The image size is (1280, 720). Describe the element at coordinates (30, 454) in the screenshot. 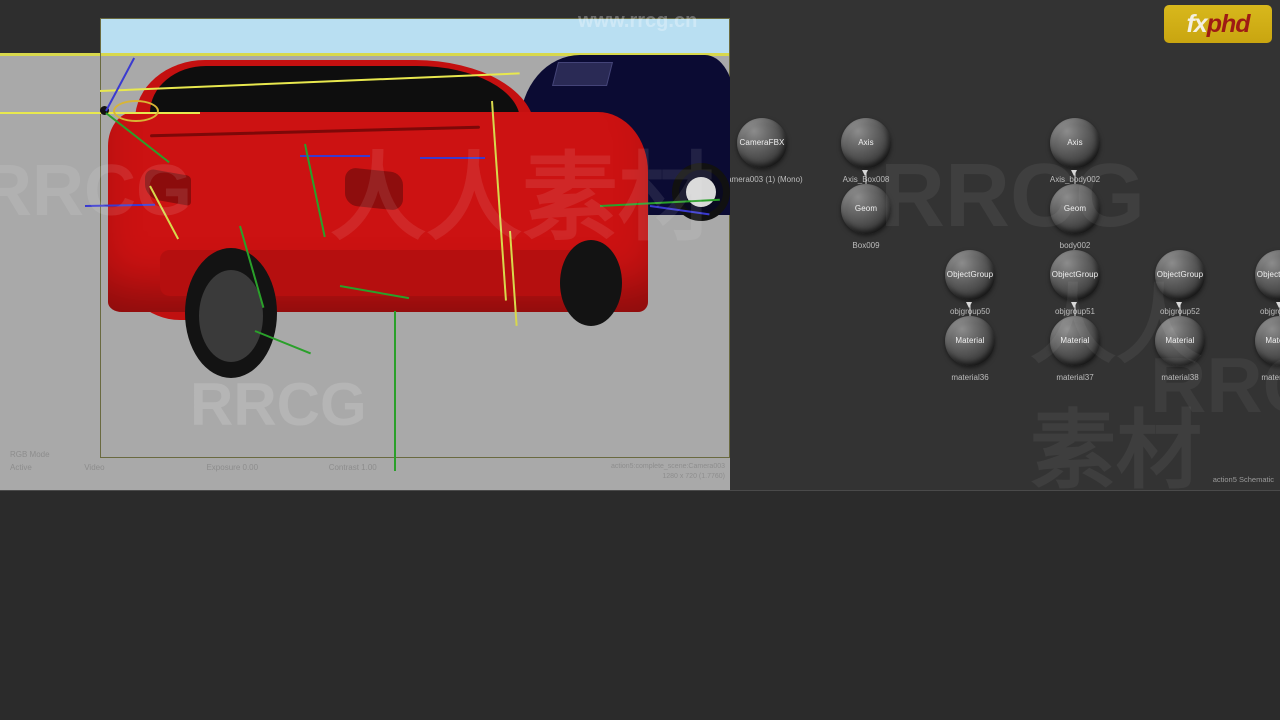

I see `viewport-rgb-mode: RGB Mode` at that location.